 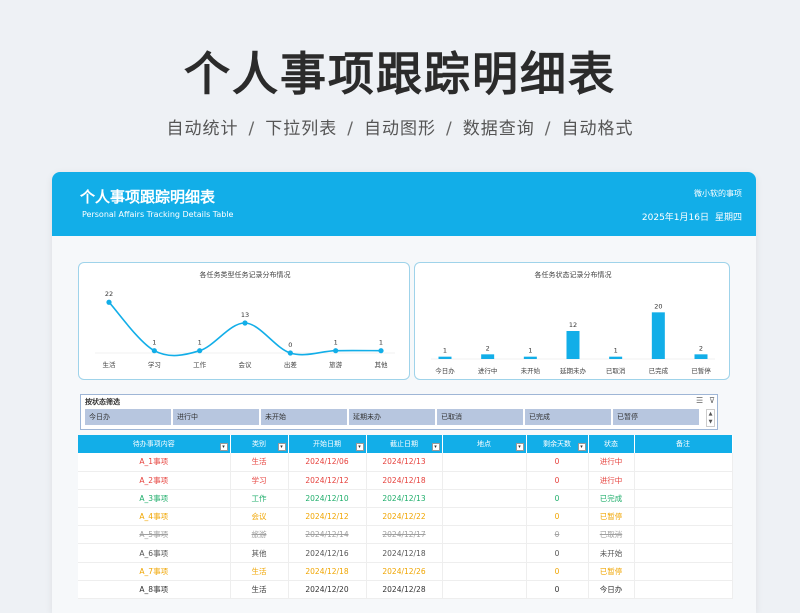 I want to click on clear-filter-icon: ⊽, so click(x=712, y=400).